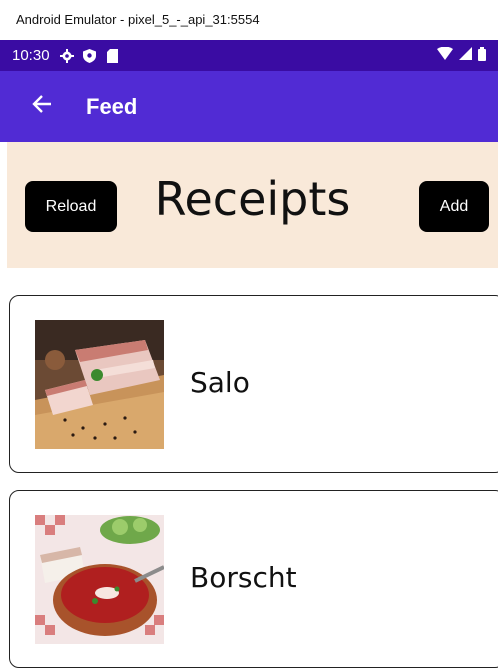  What do you see at coordinates (465, 55) in the screenshot?
I see `signal-icon` at bounding box center [465, 55].